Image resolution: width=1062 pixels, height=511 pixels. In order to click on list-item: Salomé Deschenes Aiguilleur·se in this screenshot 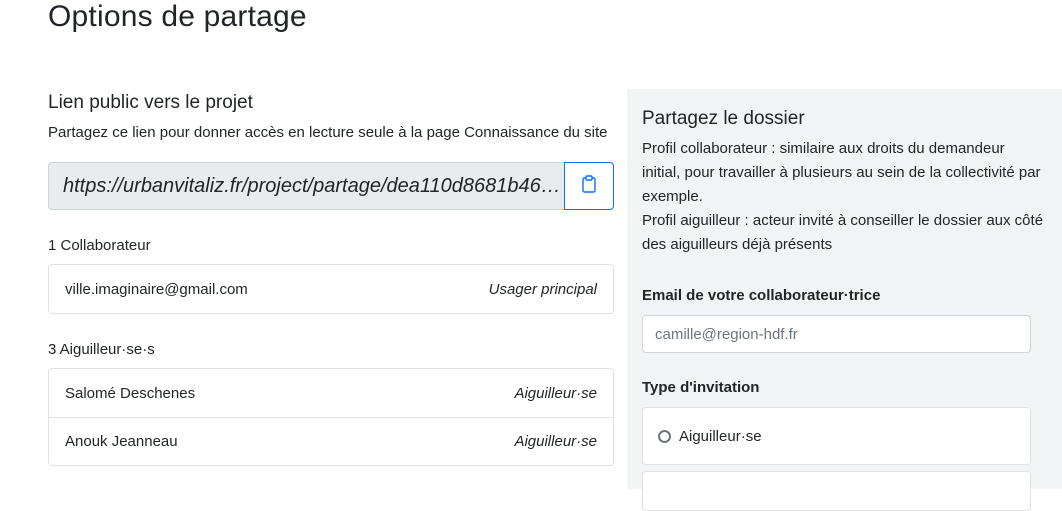, I will do `click(331, 393)`.